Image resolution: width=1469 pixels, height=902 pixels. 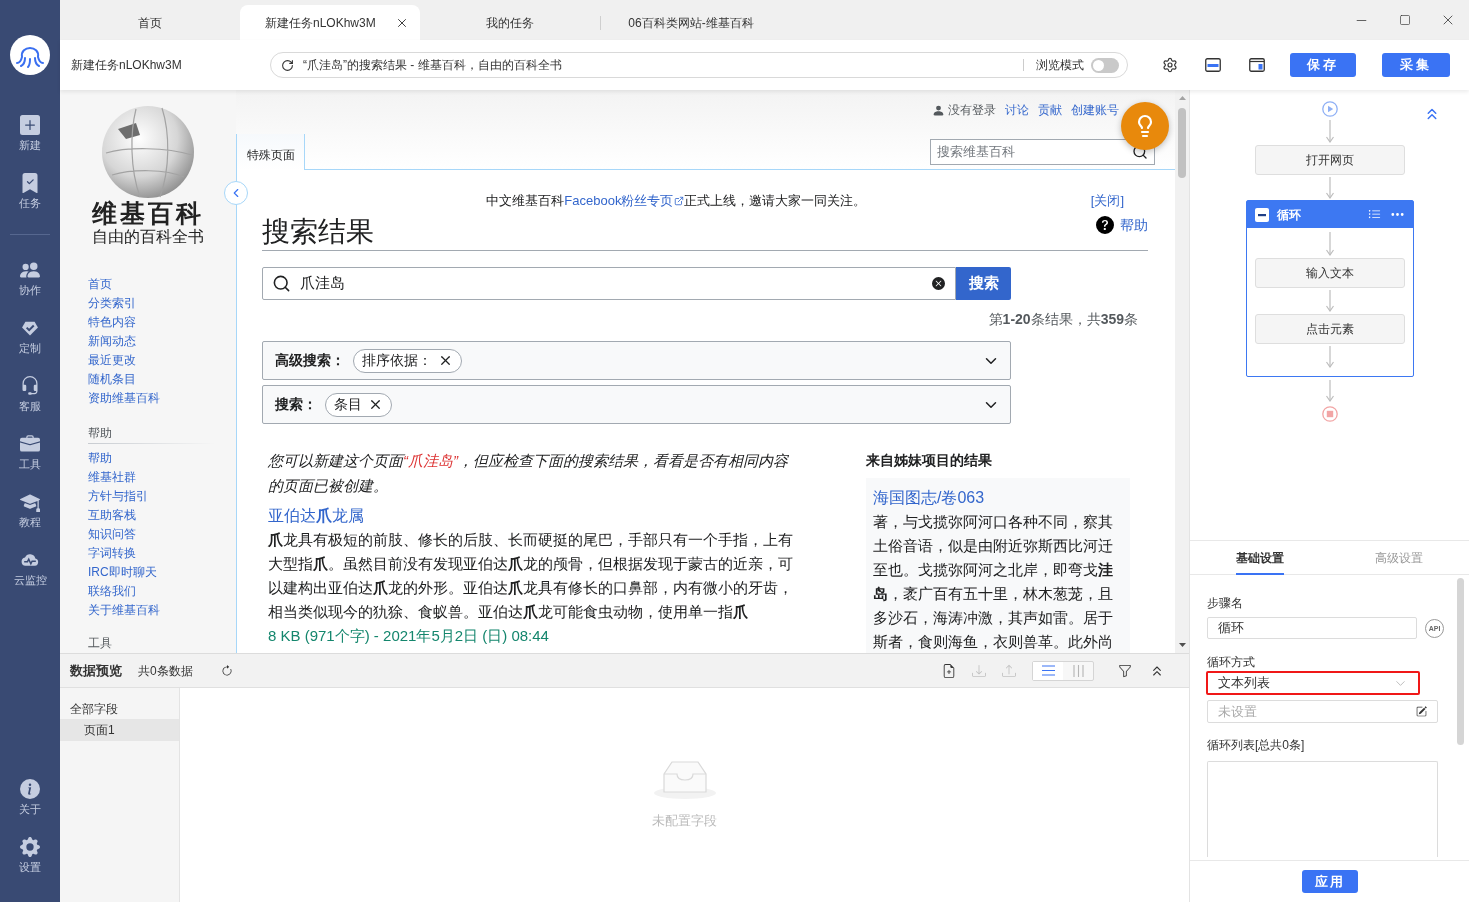 What do you see at coordinates (1329, 273) in the screenshot?
I see `step-node: 输入文本` at bounding box center [1329, 273].